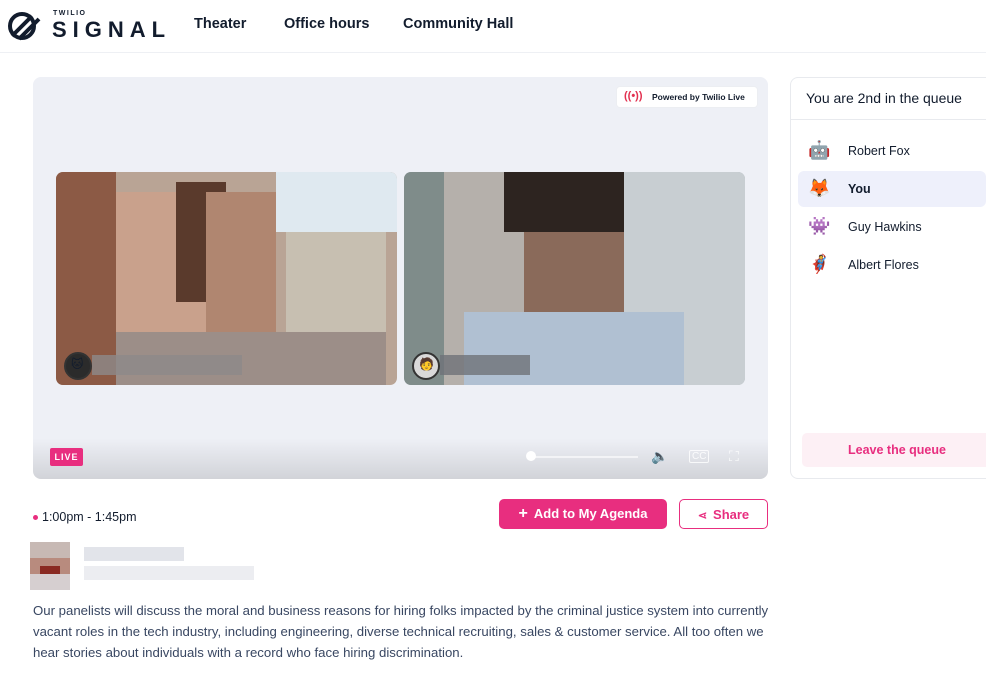  I want to click on powered-by-text: Powered by Twilio Live, so click(698, 97).